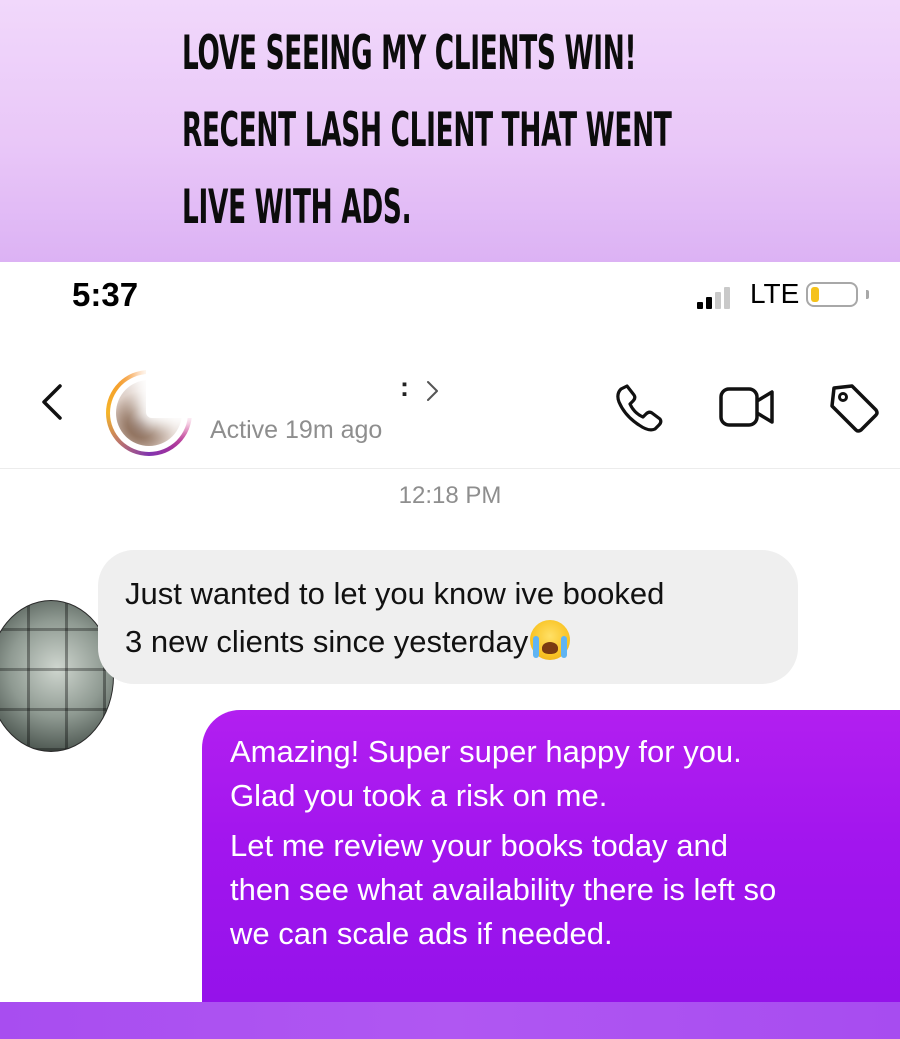 Image resolution: width=900 pixels, height=1039 pixels. I want to click on chevron-right-icon, so click(432, 391).